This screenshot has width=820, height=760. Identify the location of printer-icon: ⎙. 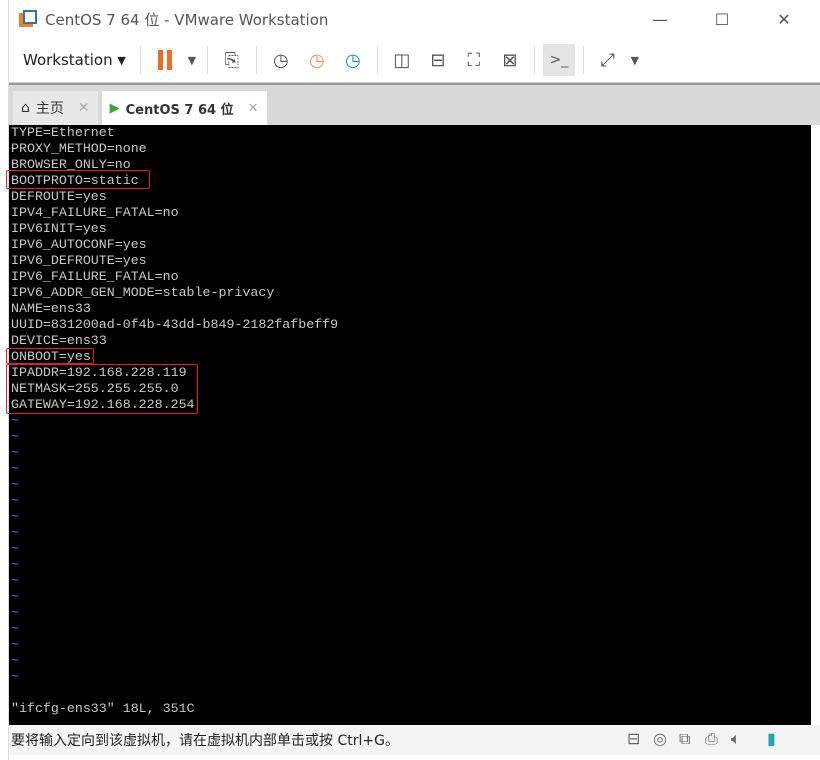
(711, 739).